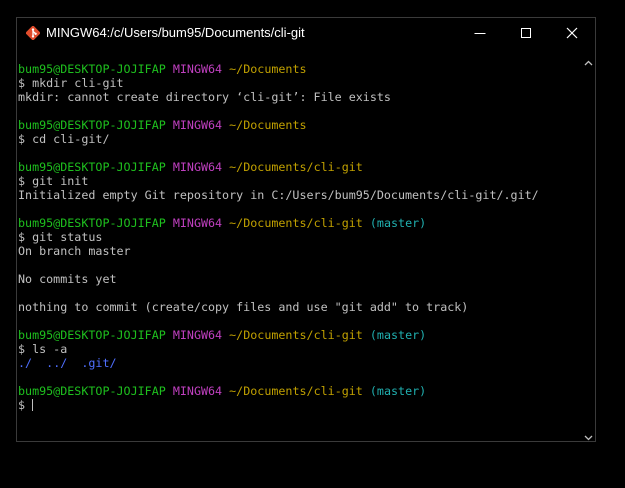  Describe the element at coordinates (306, 33) in the screenshot. I see `title-bar: MINGW64:/c/Users/bum95/Documents/cli-git` at that location.